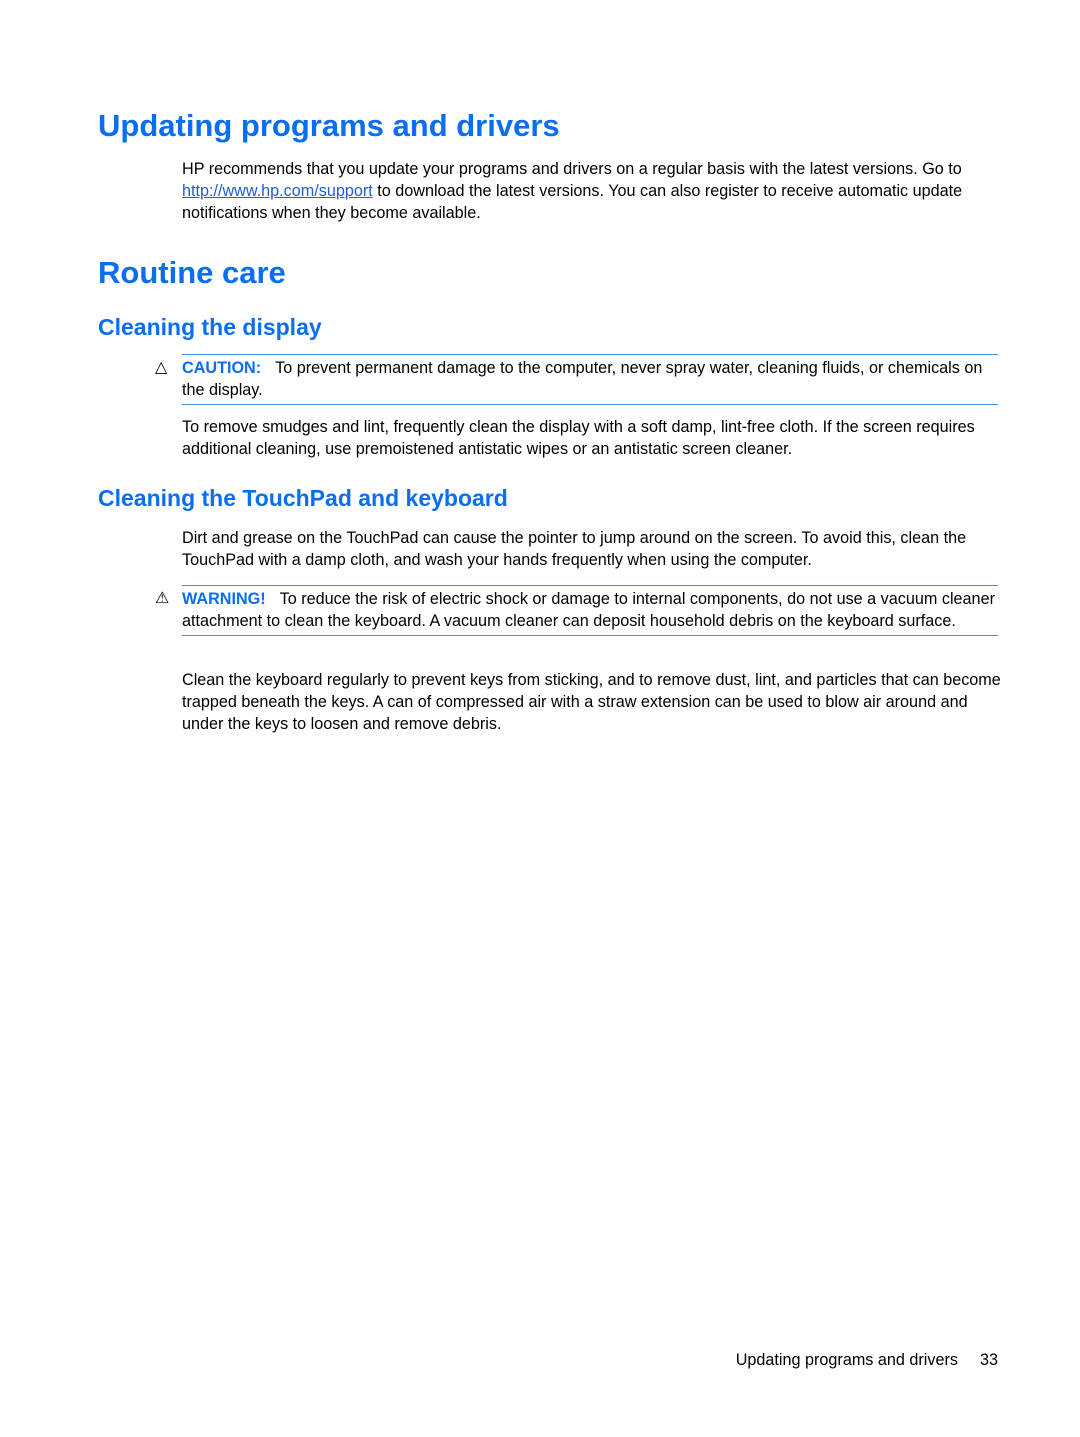  What do you see at coordinates (303, 498) in the screenshot?
I see `heading-cleaning-touchpad: Cleaning the TouchPad and keyboard` at bounding box center [303, 498].